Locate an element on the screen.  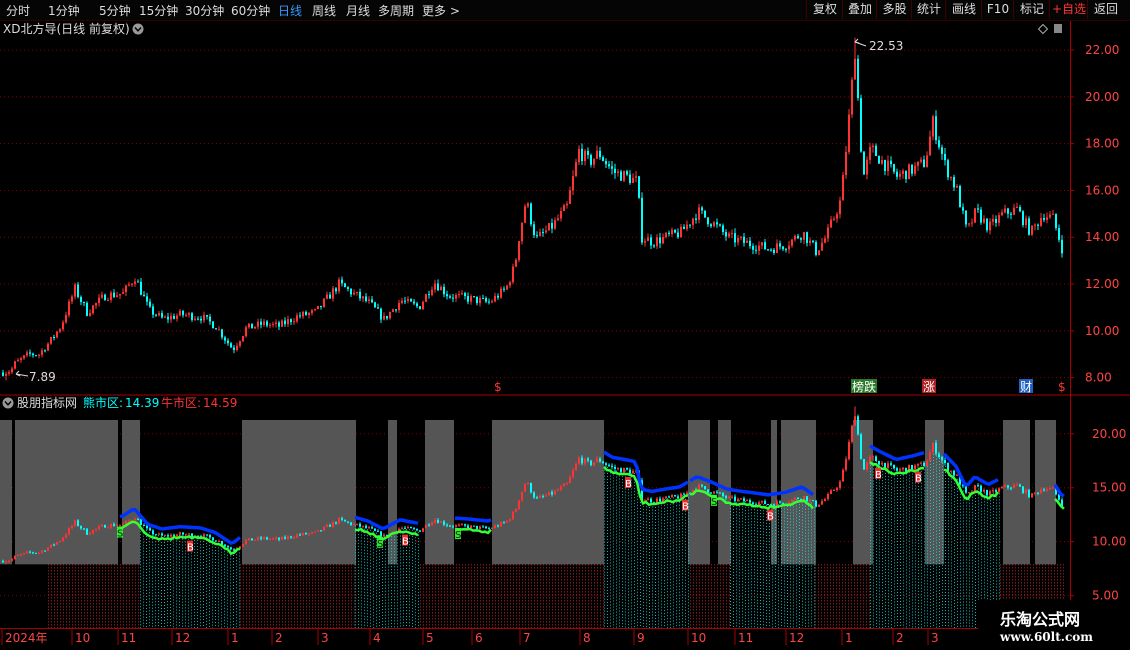
max-price-label: 22.53 is located at coordinates (886, 46).